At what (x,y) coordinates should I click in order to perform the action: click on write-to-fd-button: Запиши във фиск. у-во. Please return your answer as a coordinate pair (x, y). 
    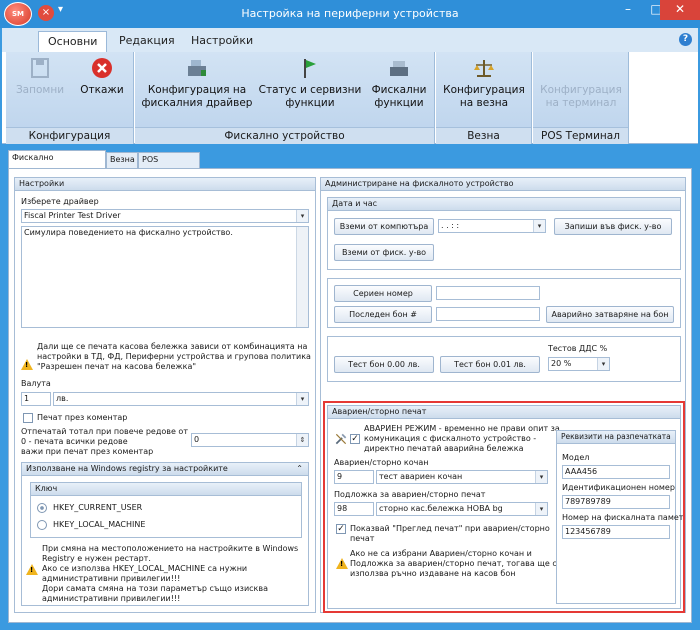
    Looking at the image, I should click on (613, 226).